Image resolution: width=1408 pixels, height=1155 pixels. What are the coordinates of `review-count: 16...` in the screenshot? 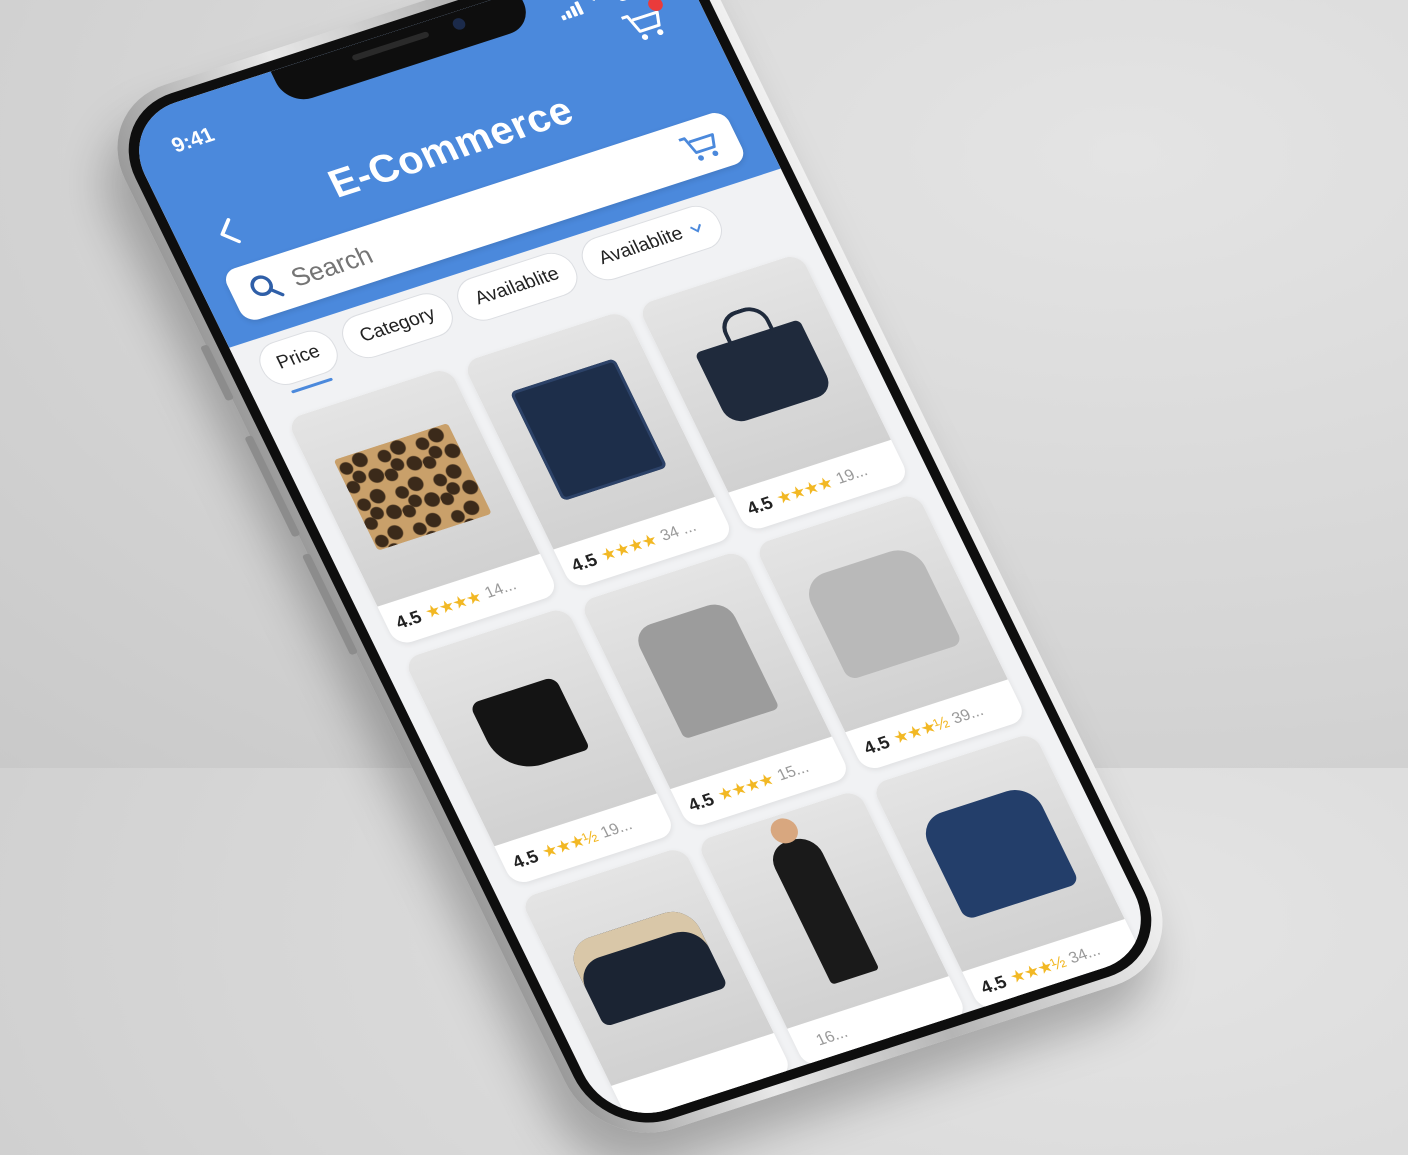 It's located at (832, 1037).